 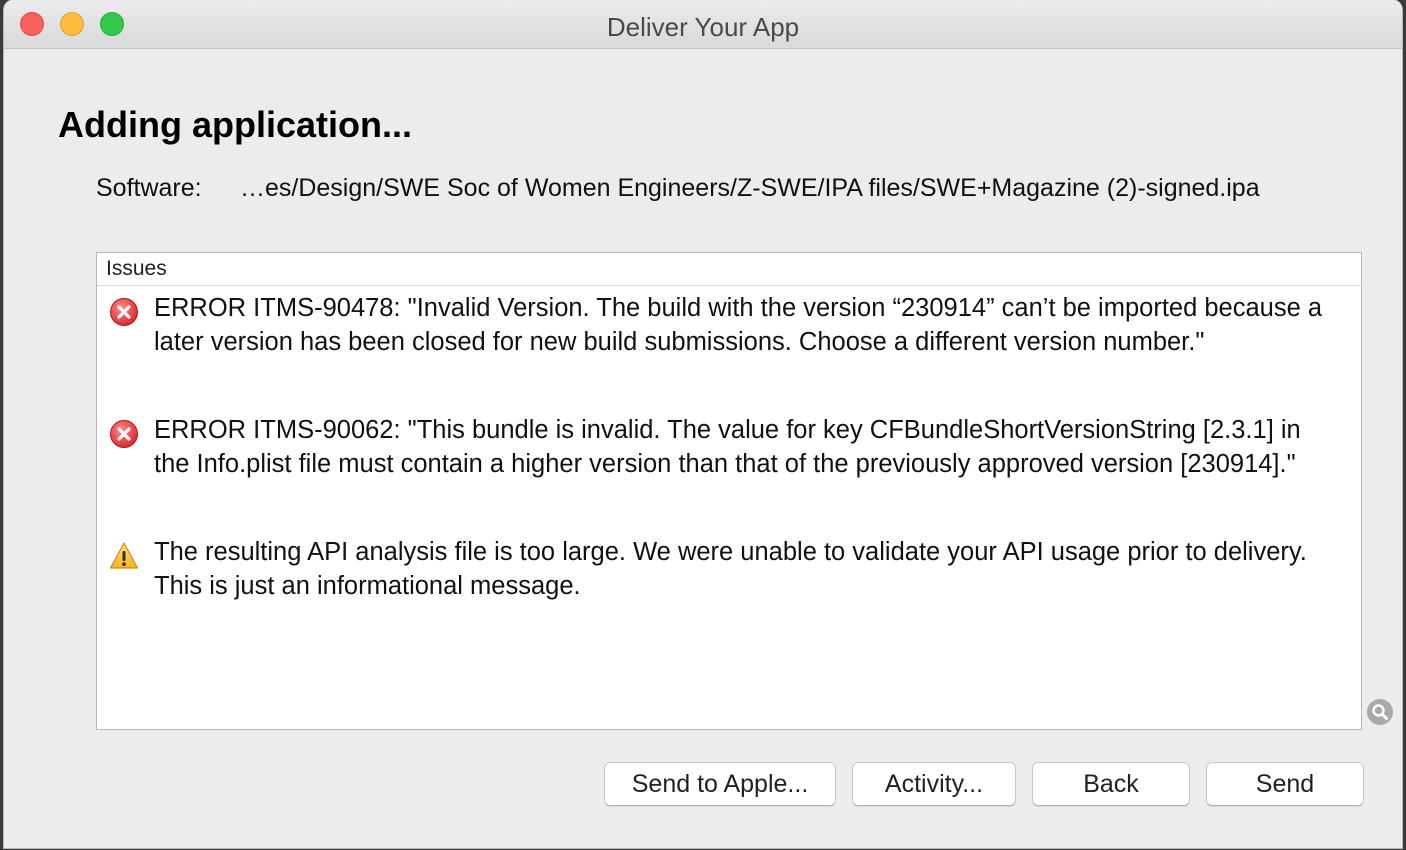 I want to click on window-title: Deliver Your App, so click(x=703, y=27).